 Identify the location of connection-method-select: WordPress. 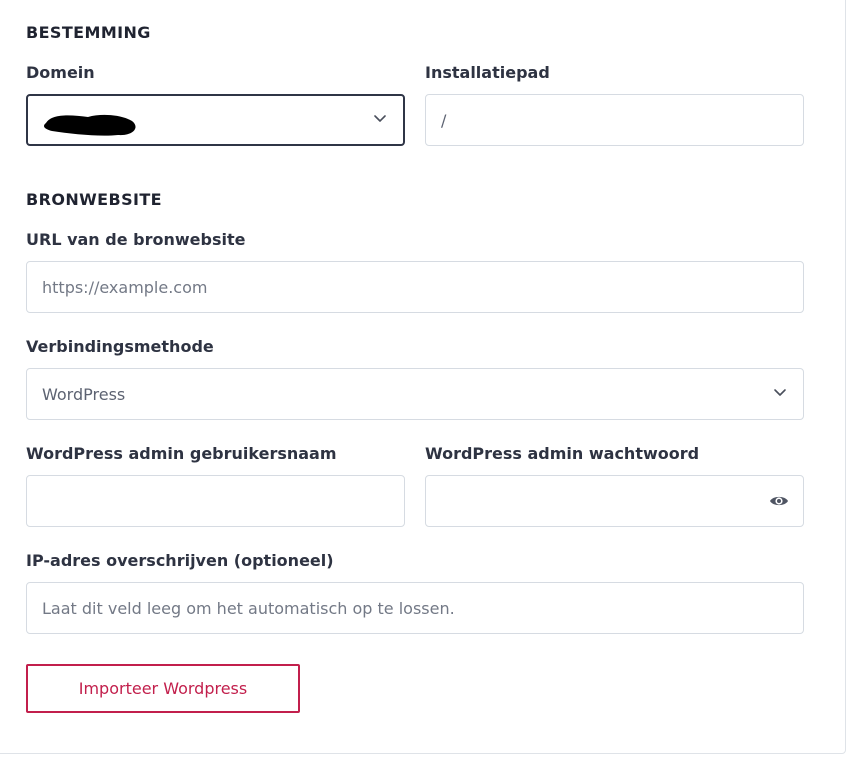
(415, 394).